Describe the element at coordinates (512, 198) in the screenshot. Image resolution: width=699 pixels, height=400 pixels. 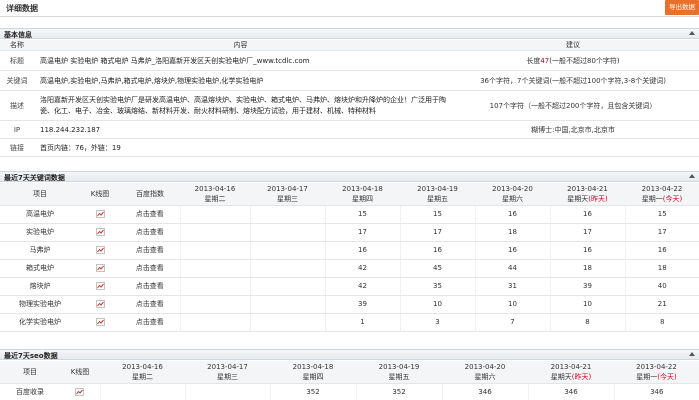
I see `weekday-label: 星期六` at that location.